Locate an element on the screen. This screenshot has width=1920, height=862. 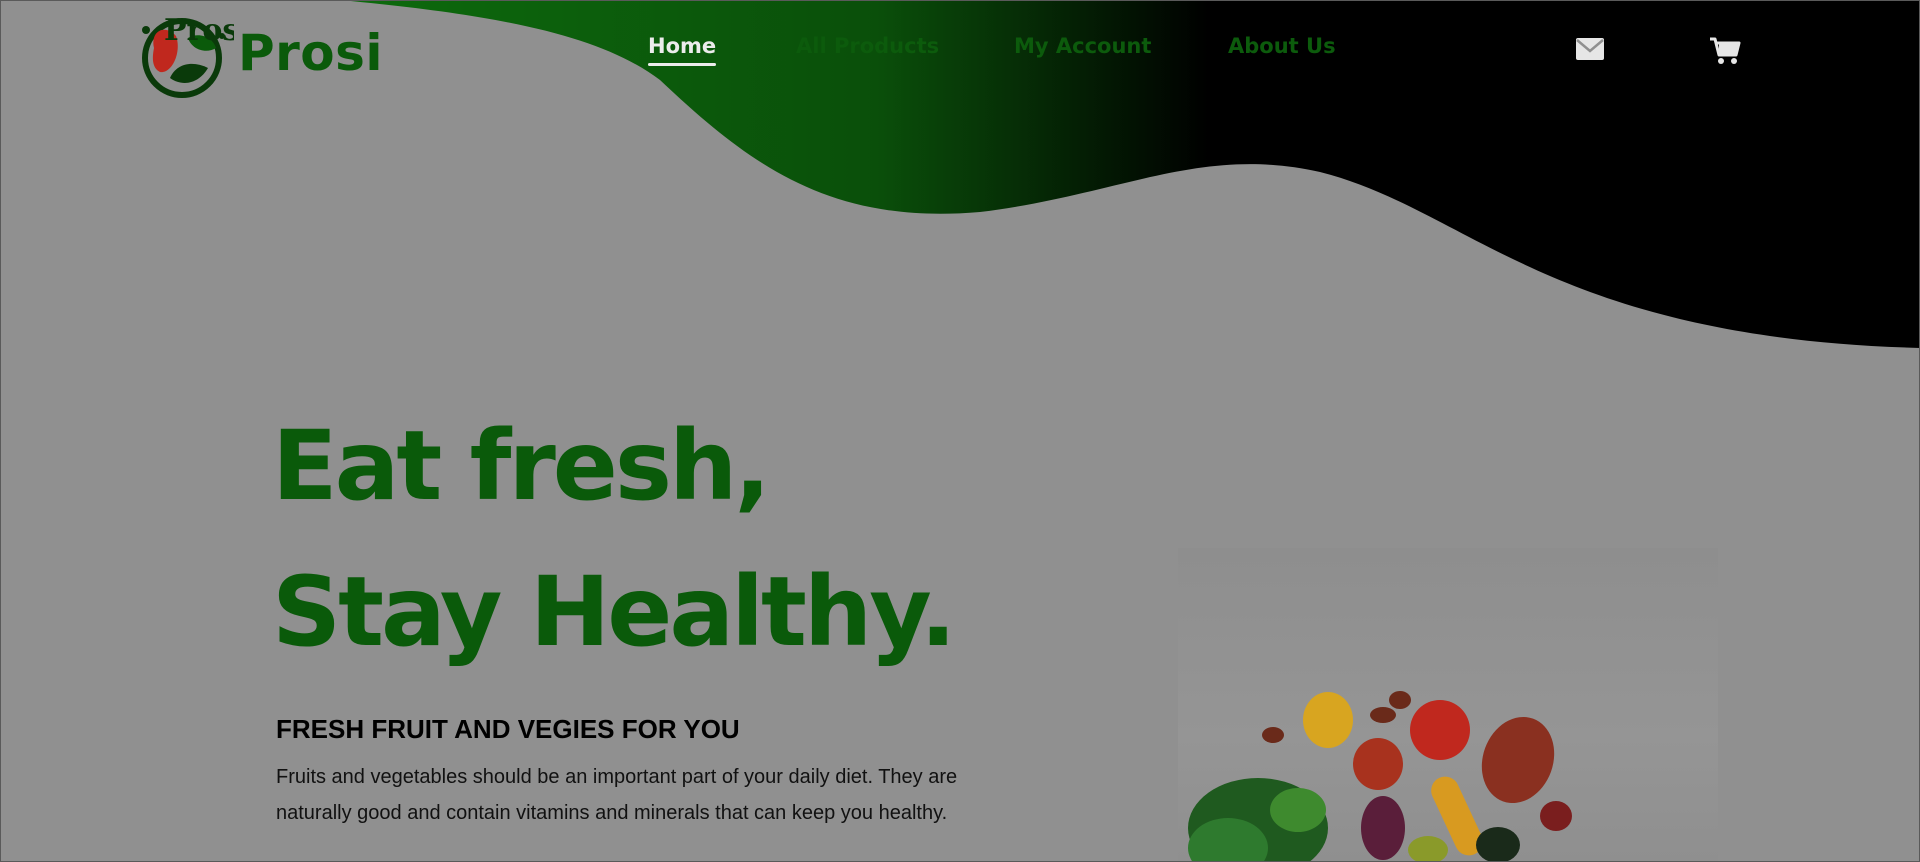
nav-home: Home is located at coordinates (682, 50).